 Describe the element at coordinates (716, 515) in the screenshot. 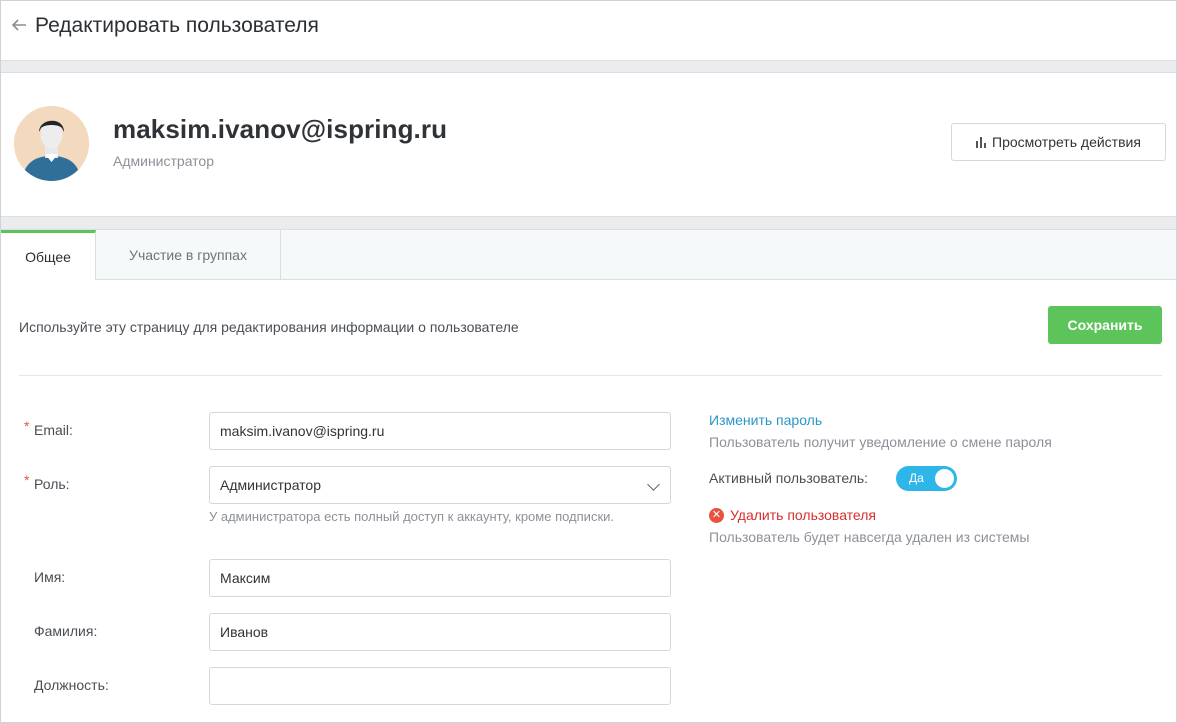

I see `close-circle-icon: ✕` at that location.